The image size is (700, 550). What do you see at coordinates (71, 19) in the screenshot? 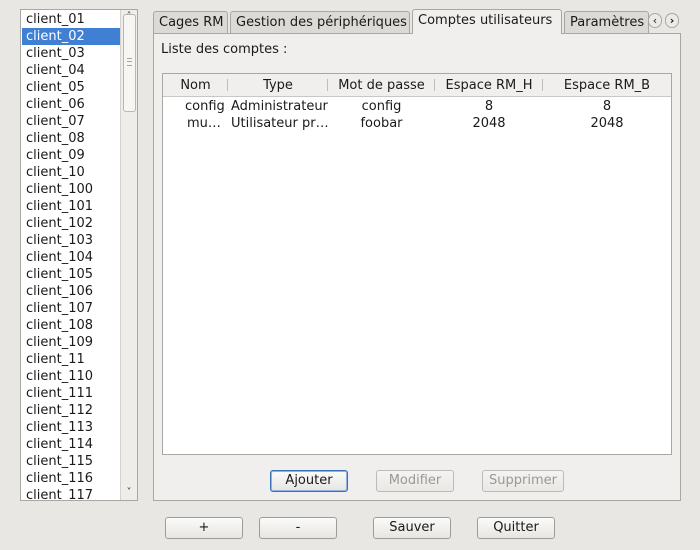
I see `client-list-item: client_01` at bounding box center [71, 19].